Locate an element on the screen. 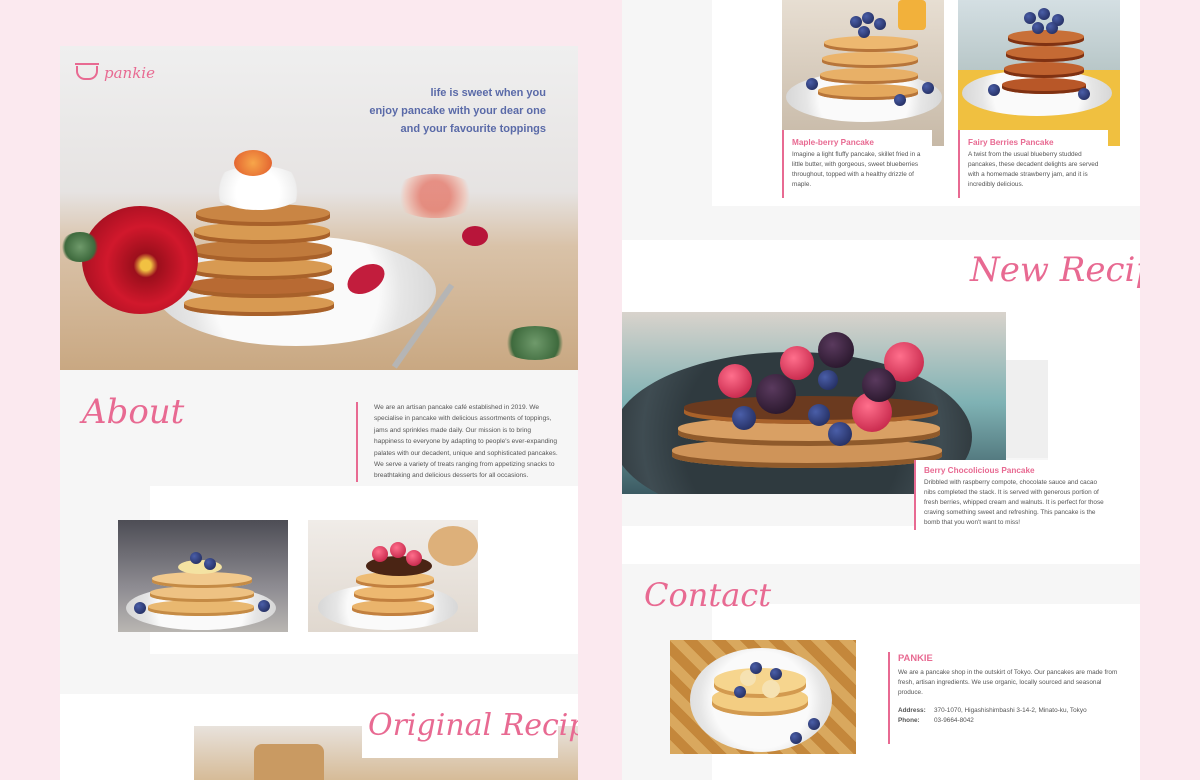  recipe-photo-maple-berry is located at coordinates (863, 73).